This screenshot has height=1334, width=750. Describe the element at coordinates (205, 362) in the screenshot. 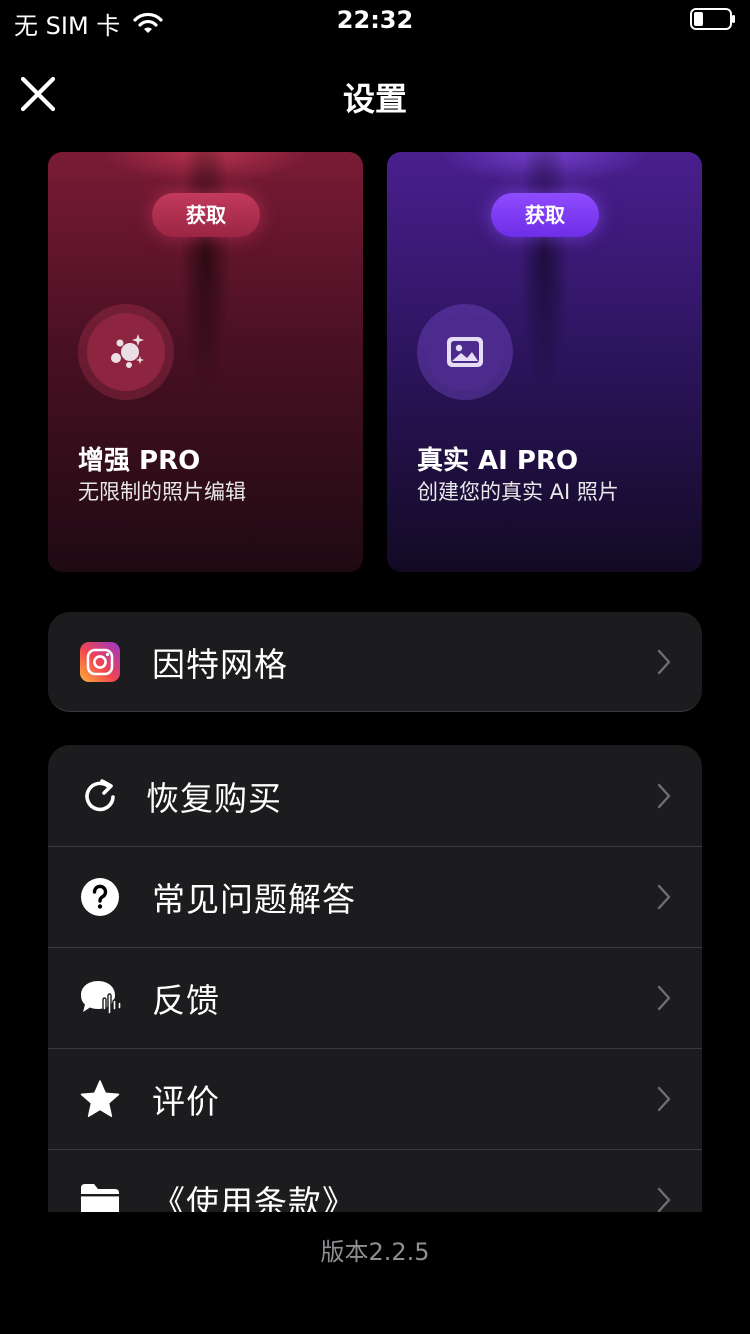

I see `promo-card-enhance-pro: 获取 增强 PRO 无限制的照片编辑` at that location.